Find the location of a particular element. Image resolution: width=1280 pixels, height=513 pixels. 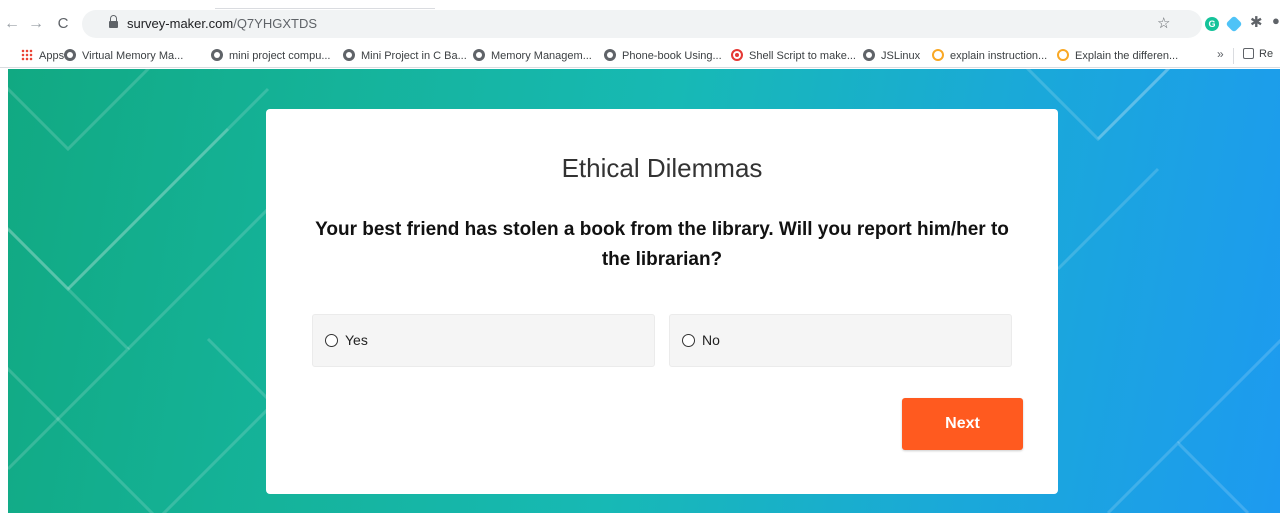

extension-diamond-icon is located at coordinates (1234, 24).